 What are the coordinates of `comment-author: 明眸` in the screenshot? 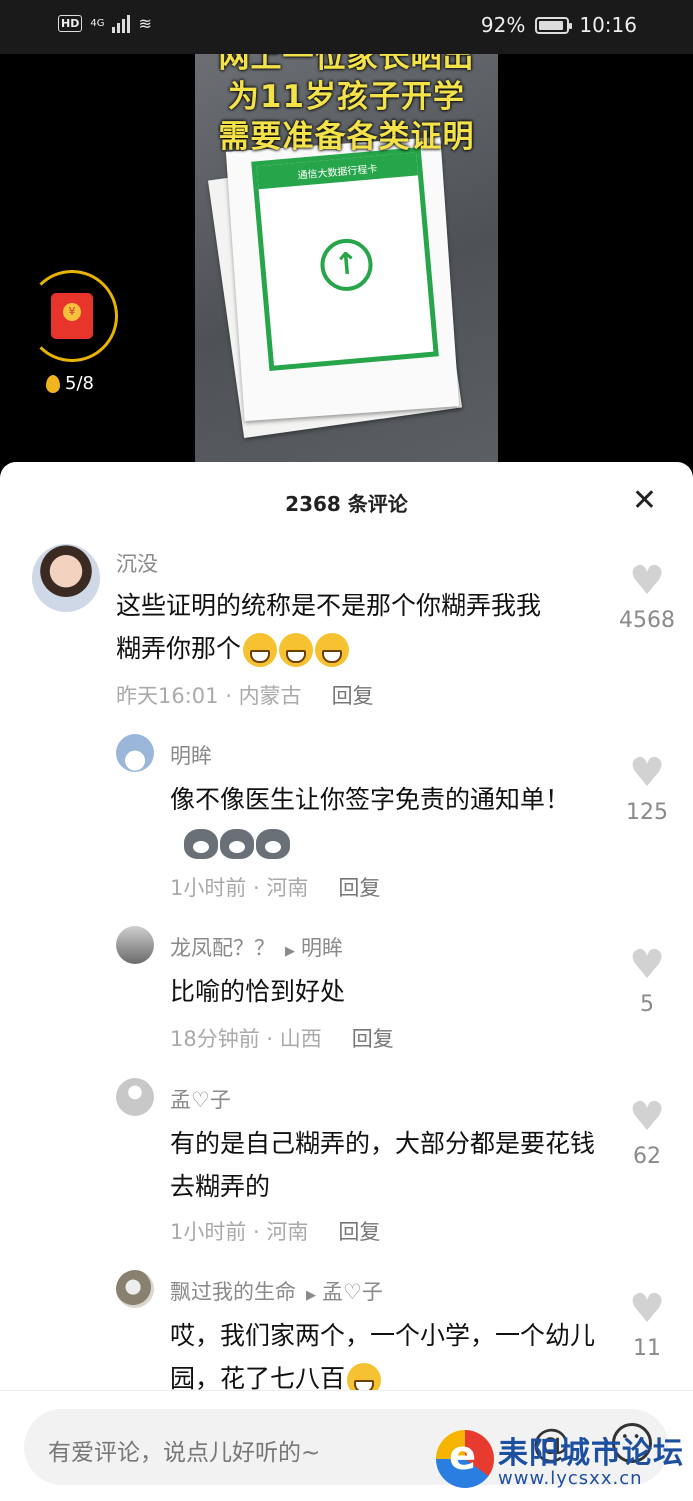 It's located at (191, 755).